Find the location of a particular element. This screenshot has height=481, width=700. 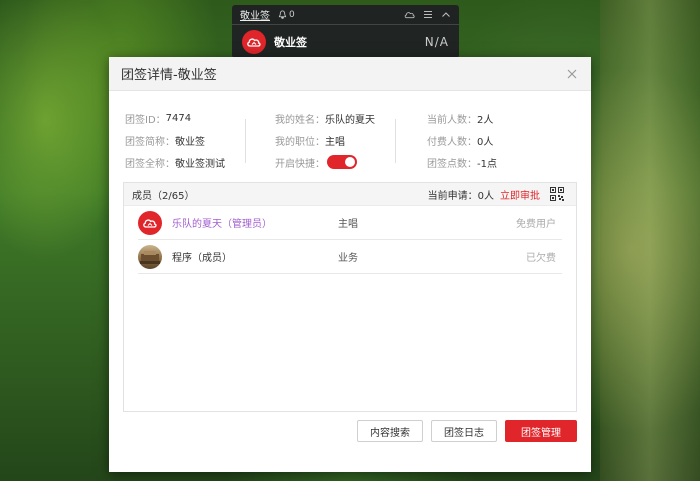

member-row: 程序（成员） 业务 已欠费 is located at coordinates (350, 257).